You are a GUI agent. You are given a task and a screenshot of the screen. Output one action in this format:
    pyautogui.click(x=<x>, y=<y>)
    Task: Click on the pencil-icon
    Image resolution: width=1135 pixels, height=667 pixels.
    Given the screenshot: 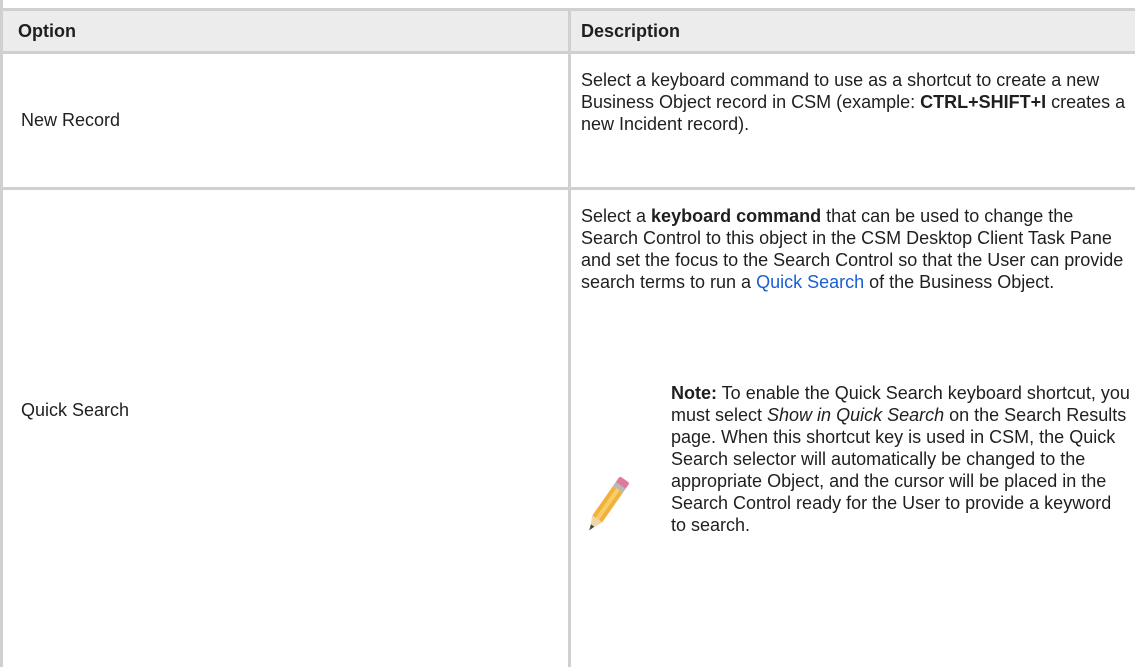 What is the action you would take?
    pyautogui.click(x=609, y=503)
    